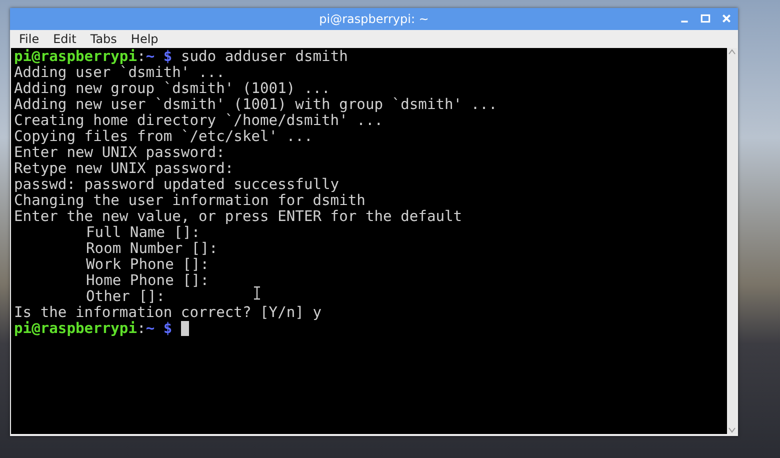  Describe the element at coordinates (374, 19) in the screenshot. I see `window-title: pi@raspberrypi: ~` at that location.